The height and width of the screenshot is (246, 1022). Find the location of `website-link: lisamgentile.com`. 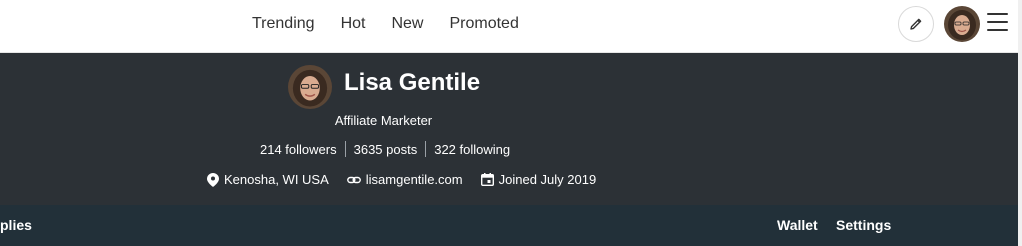

website-link: lisamgentile.com is located at coordinates (414, 179).